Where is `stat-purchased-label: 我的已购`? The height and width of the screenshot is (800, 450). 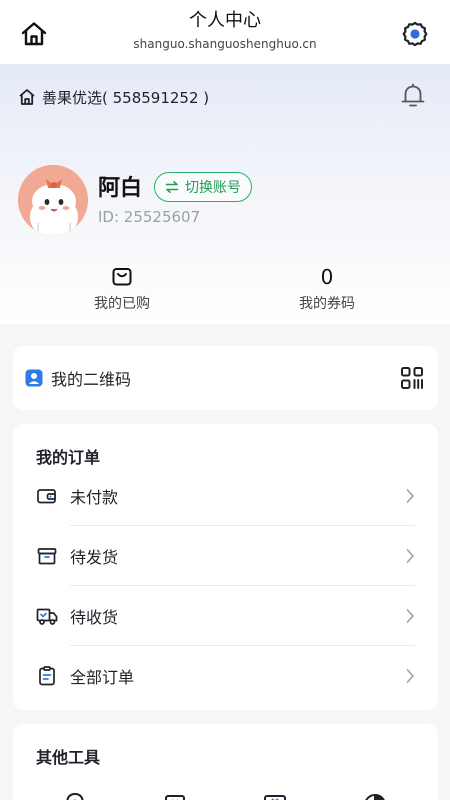
stat-purchased-label: 我的已购 is located at coordinates (122, 304).